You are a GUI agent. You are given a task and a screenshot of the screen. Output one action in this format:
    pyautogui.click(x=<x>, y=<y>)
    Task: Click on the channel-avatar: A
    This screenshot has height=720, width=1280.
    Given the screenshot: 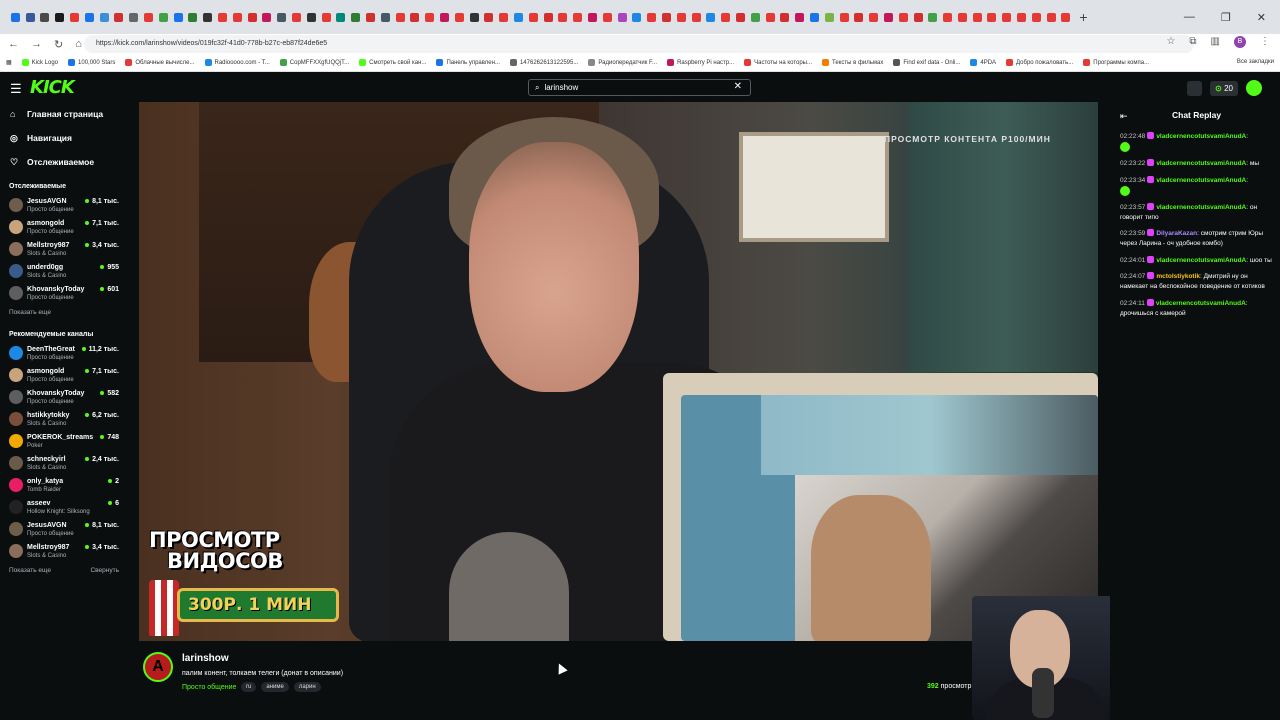 What is the action you would take?
    pyautogui.click(x=158, y=667)
    